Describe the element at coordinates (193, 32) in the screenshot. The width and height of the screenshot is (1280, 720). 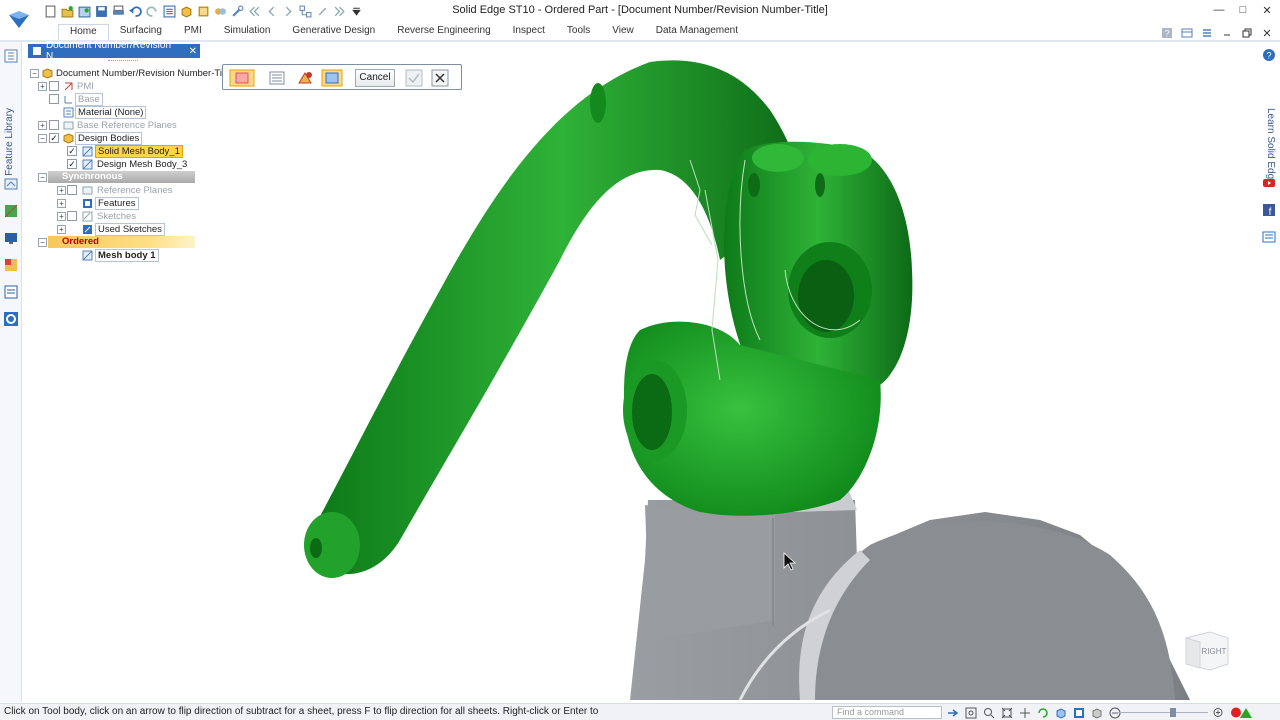
I see `tab-pmi: PMI` at that location.